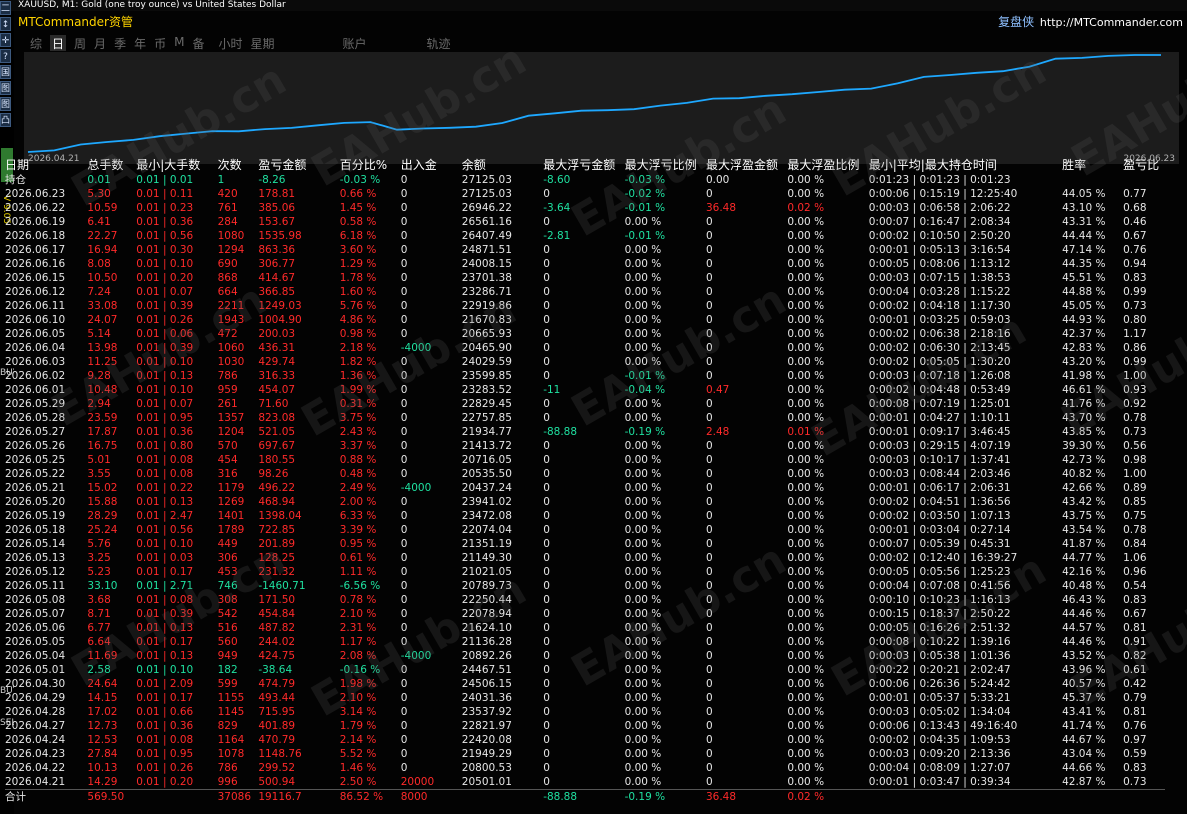 The height and width of the screenshot is (814, 1187). Describe the element at coordinates (502, 165) in the screenshot. I see `column-header: 余额` at that location.